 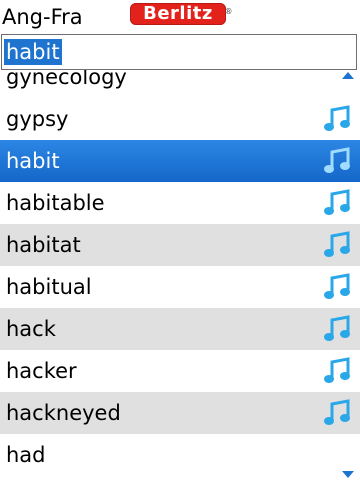 I want to click on list-item-habitat: habitat, so click(x=180, y=245).